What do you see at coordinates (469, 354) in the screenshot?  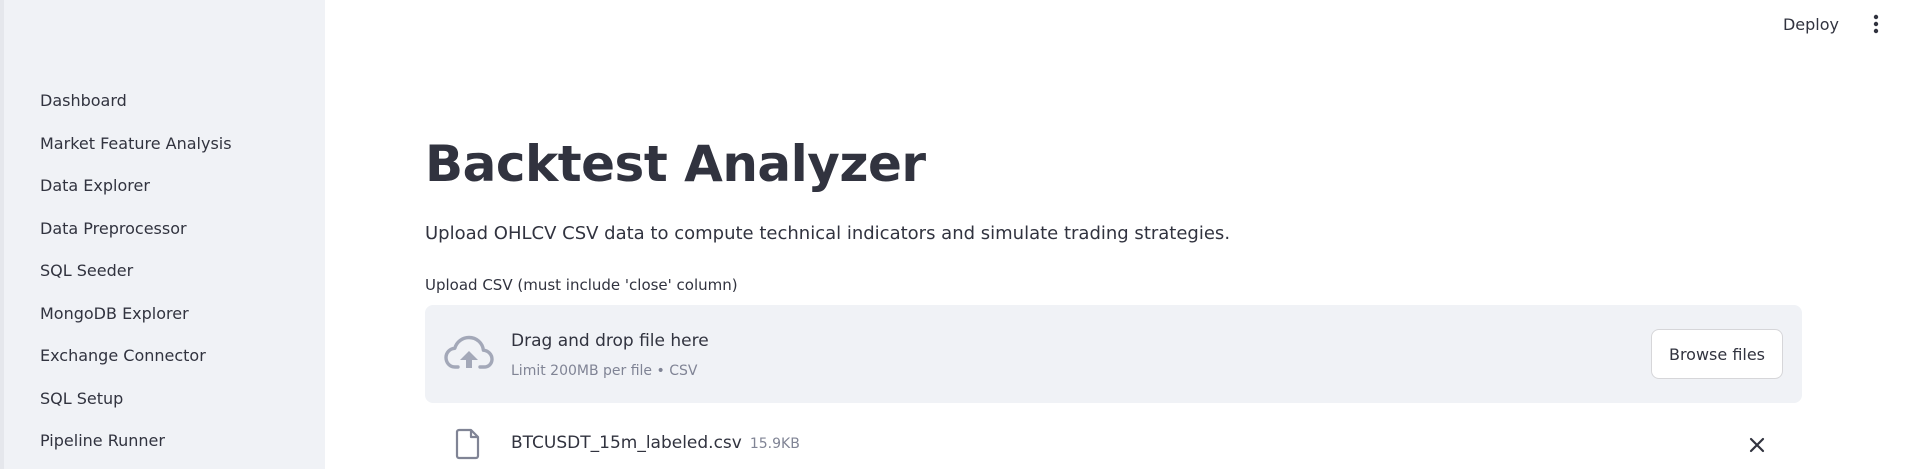 I see `cloud-upload-icon` at bounding box center [469, 354].